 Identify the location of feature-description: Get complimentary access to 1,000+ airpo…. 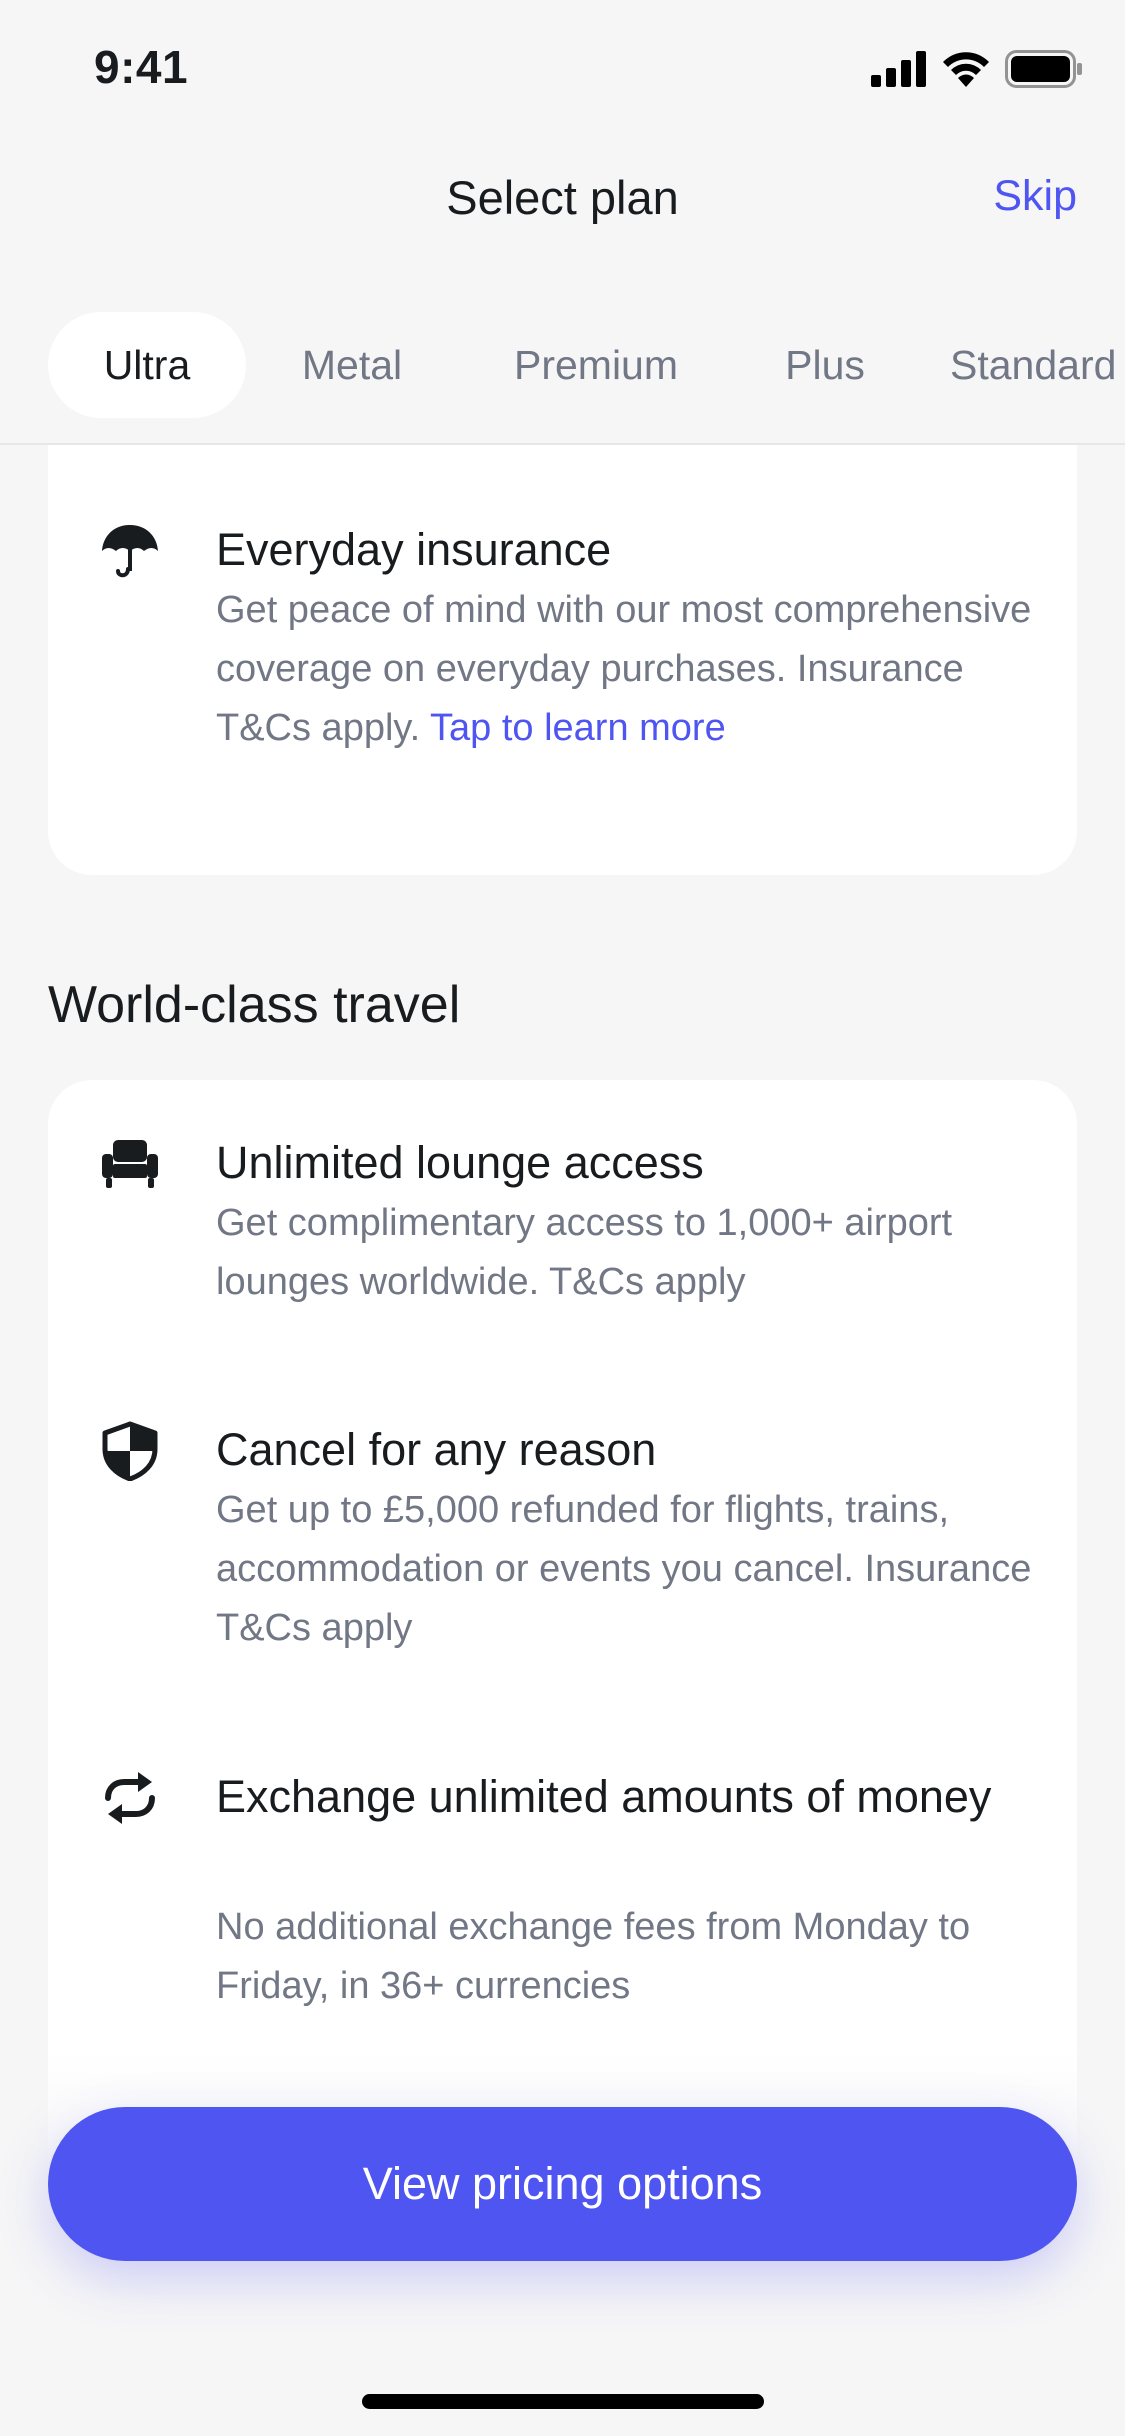
(584, 1252).